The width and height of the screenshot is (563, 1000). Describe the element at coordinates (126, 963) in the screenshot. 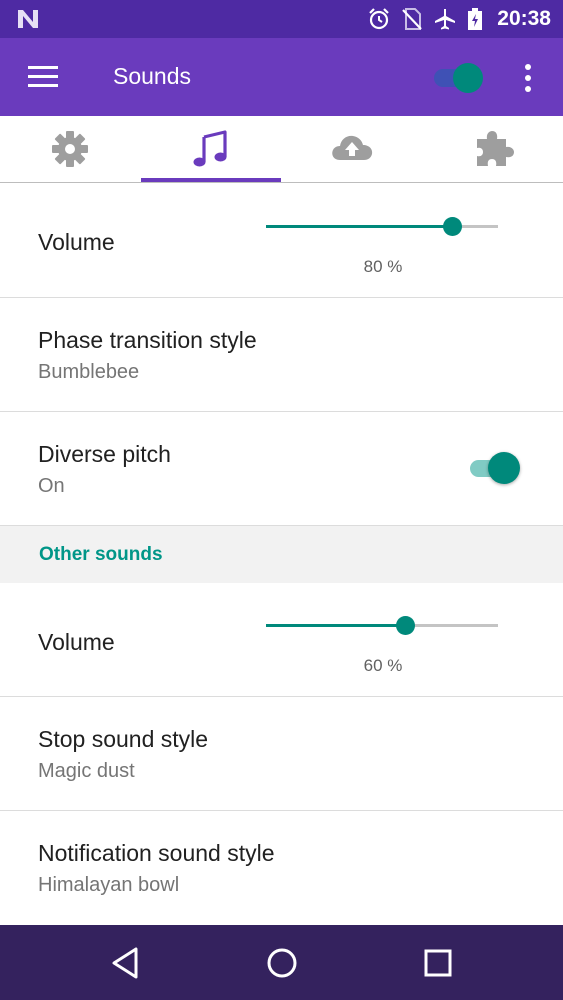

I see `back-icon` at that location.